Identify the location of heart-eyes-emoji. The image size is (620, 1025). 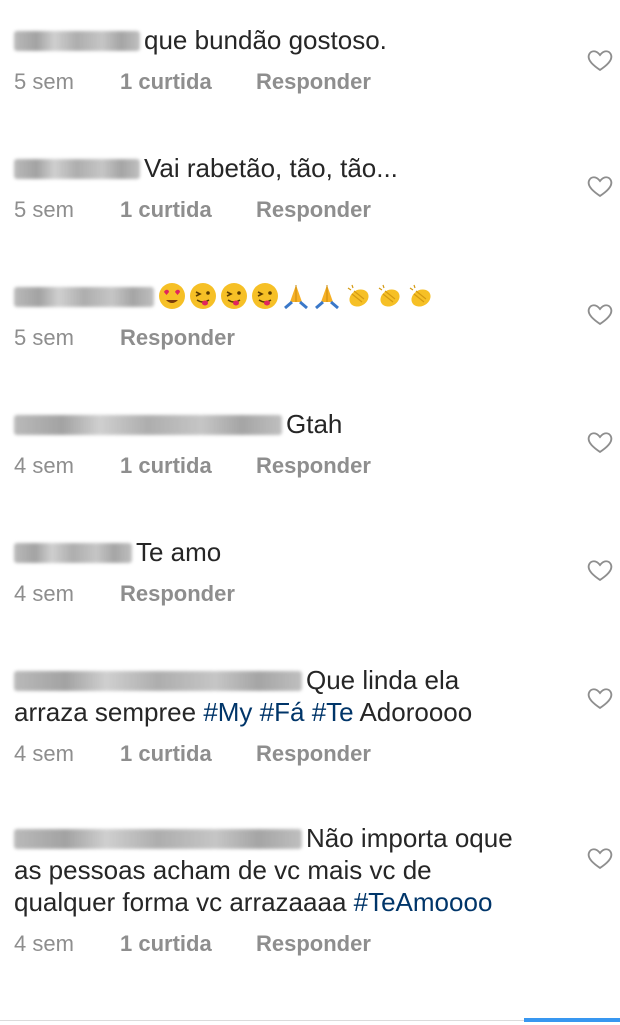
(172, 296).